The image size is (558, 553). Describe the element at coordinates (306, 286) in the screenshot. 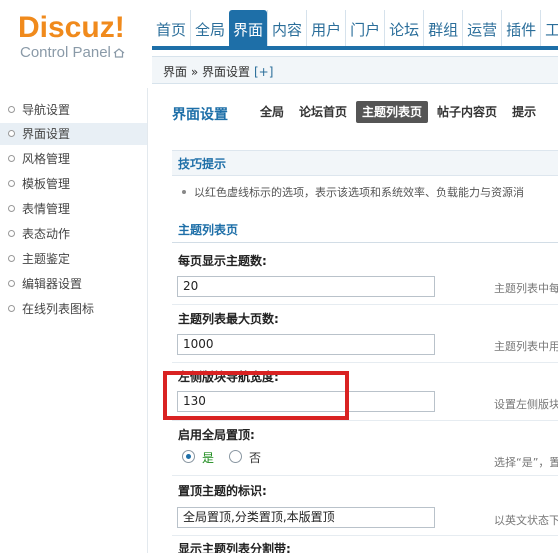

I see `threads-per-page-input: 20` at that location.